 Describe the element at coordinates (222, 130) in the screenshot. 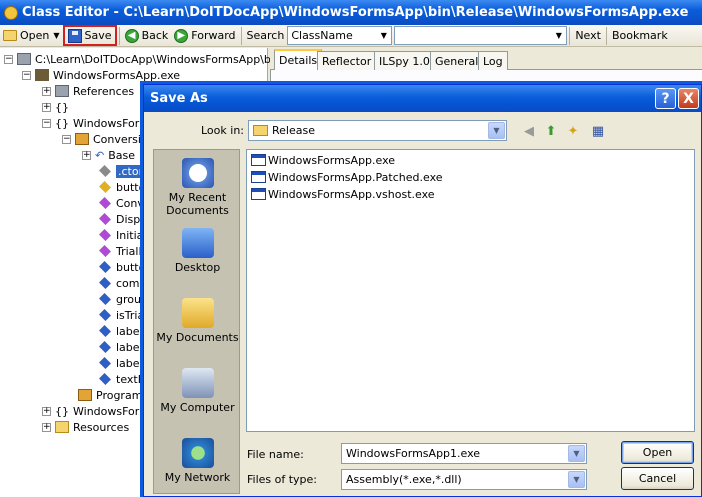

I see `look-in-label: Look in:` at that location.